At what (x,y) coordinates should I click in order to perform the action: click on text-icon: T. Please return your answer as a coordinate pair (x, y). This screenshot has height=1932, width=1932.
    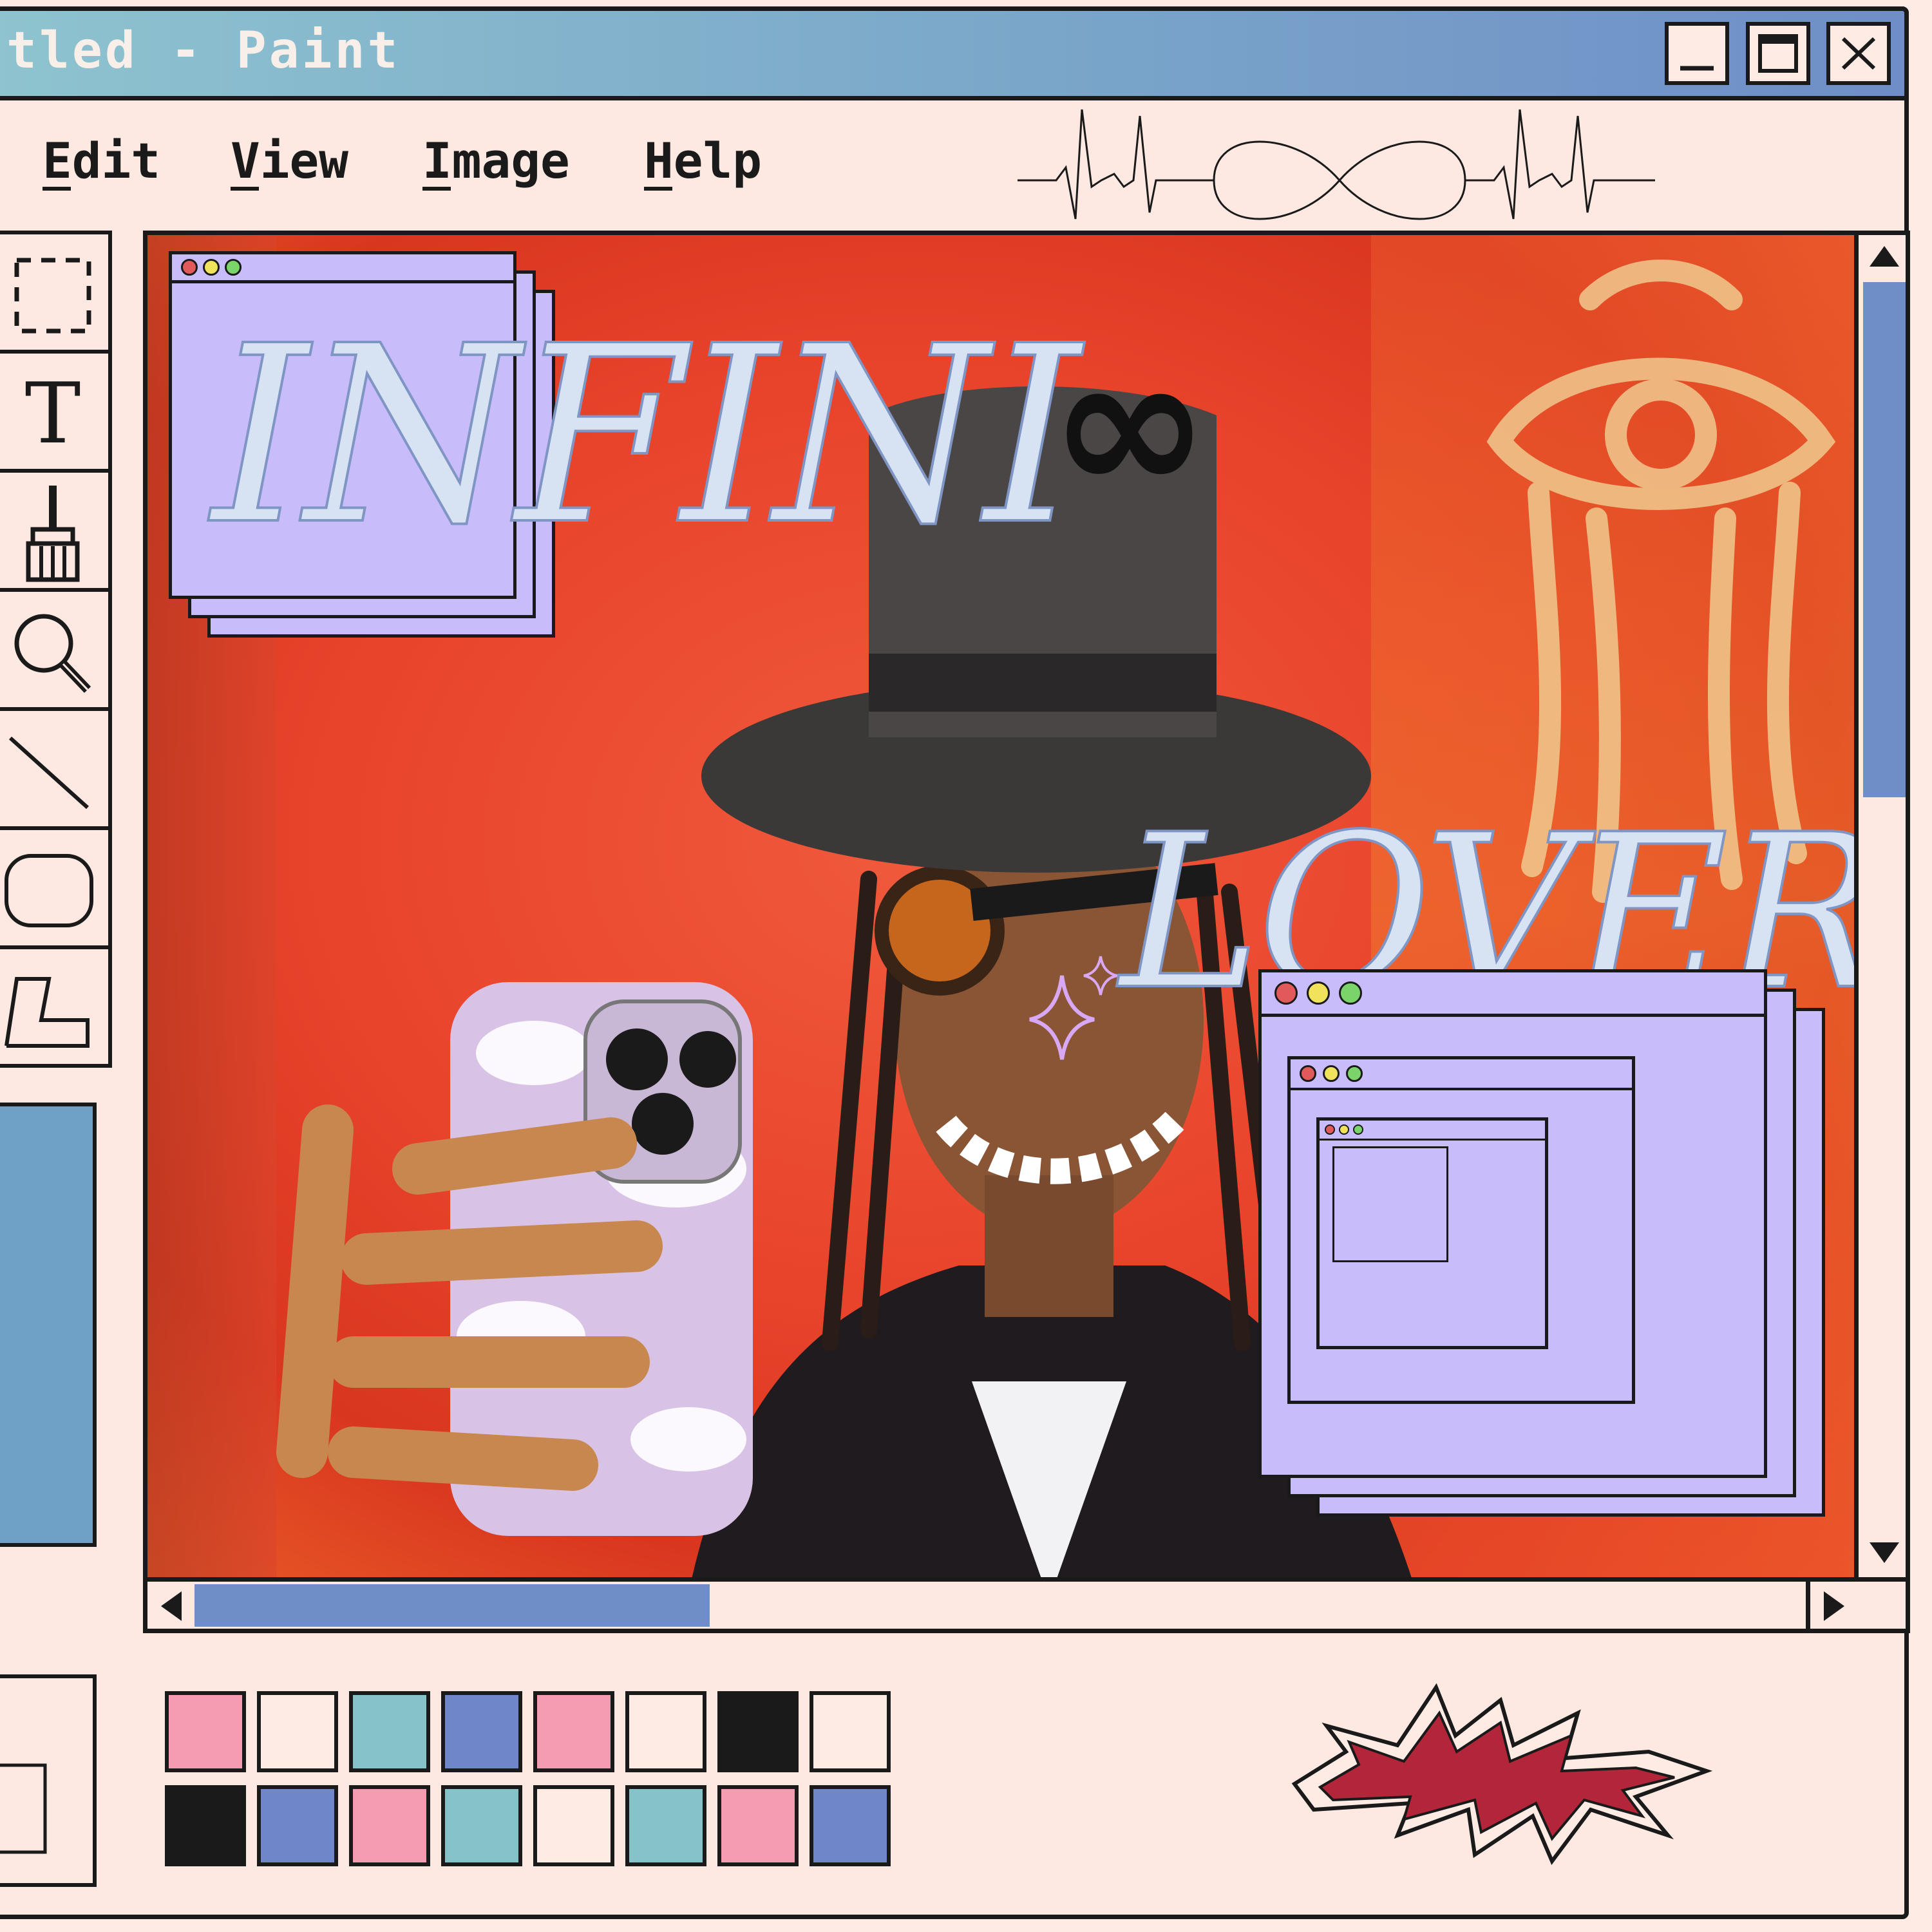
    Looking at the image, I should click on (52, 413).